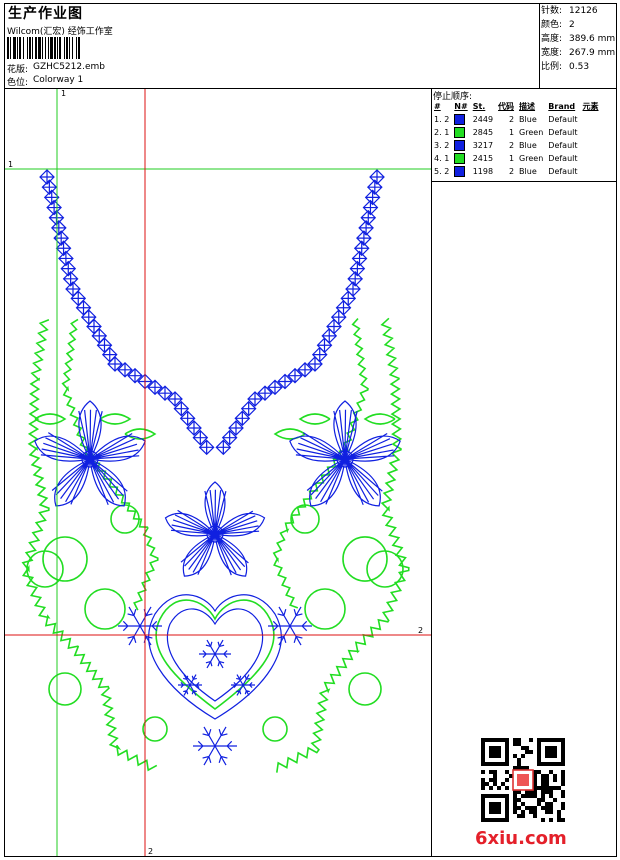  Describe the element at coordinates (215, 746) in the screenshot. I see `bottom-snowflake` at that location.